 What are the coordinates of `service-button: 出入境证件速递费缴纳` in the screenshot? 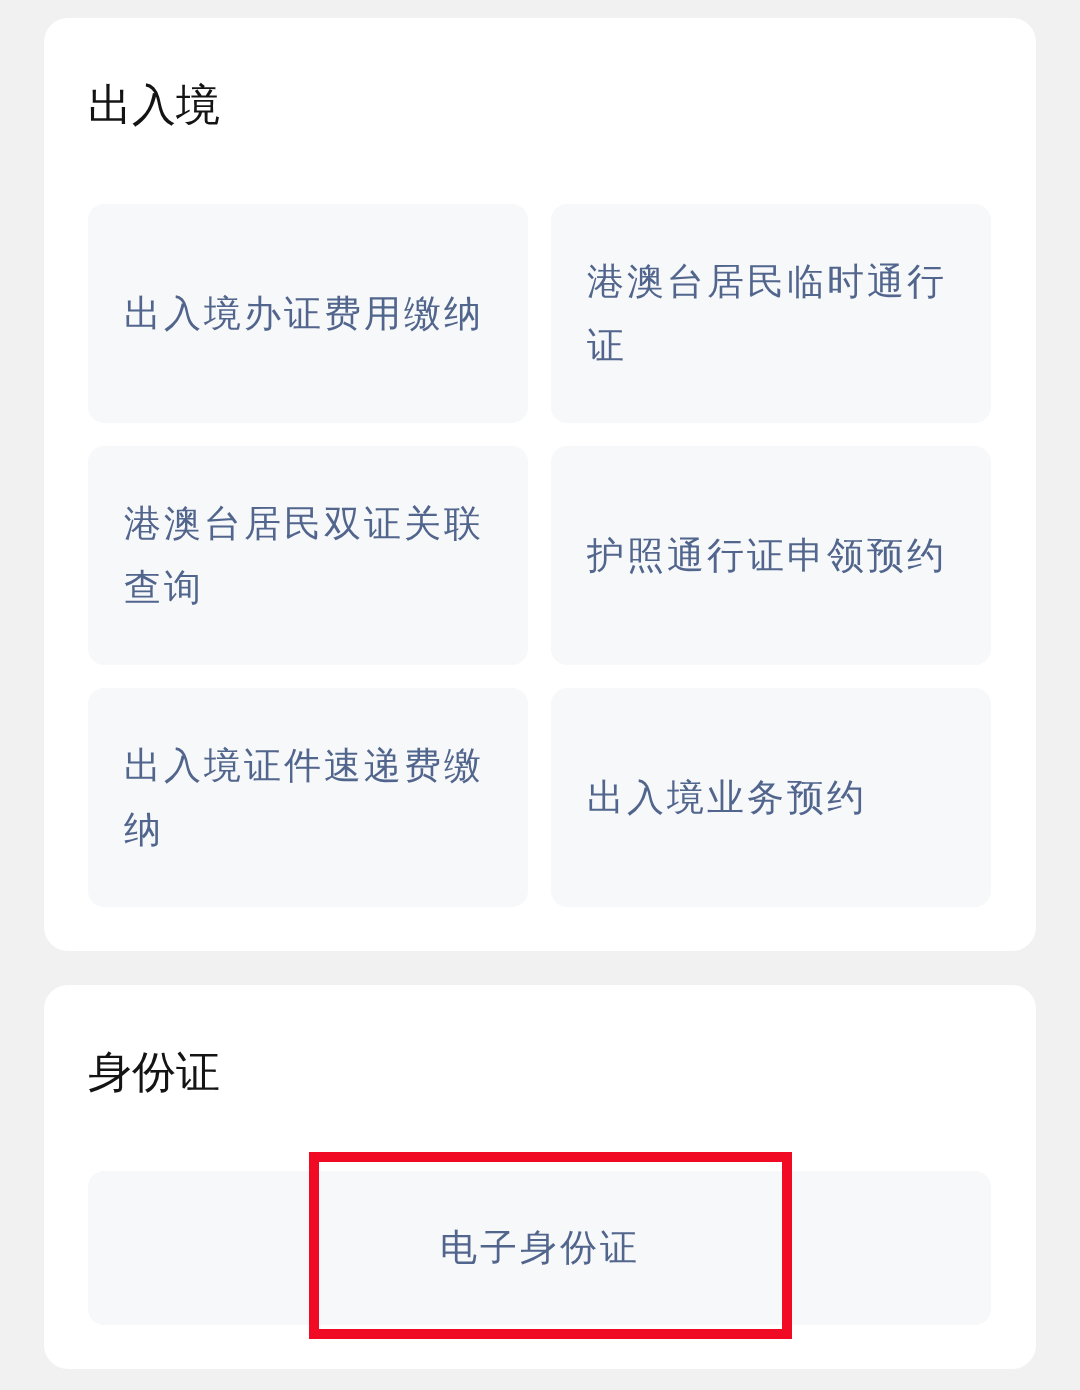 It's located at (308, 797).